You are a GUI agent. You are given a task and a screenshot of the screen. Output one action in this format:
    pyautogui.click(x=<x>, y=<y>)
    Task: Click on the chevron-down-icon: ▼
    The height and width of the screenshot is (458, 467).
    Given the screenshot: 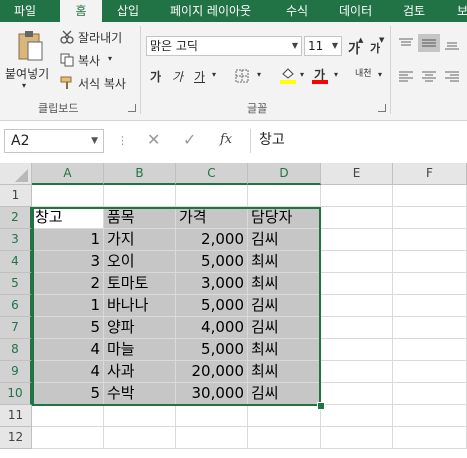 What is the action you would take?
    pyautogui.click(x=94, y=141)
    